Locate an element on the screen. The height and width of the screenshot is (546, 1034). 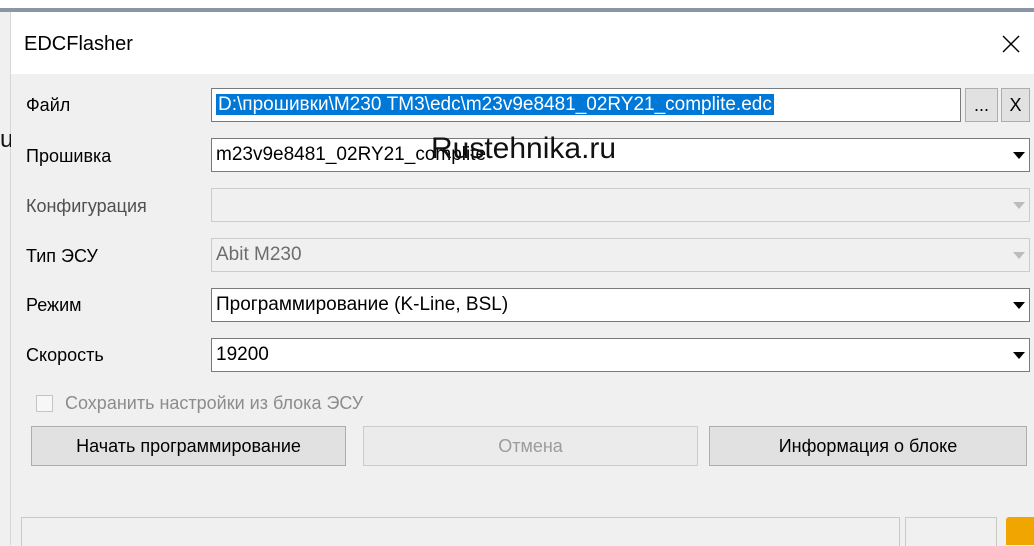
background-top-strip is located at coordinates (517, 4).